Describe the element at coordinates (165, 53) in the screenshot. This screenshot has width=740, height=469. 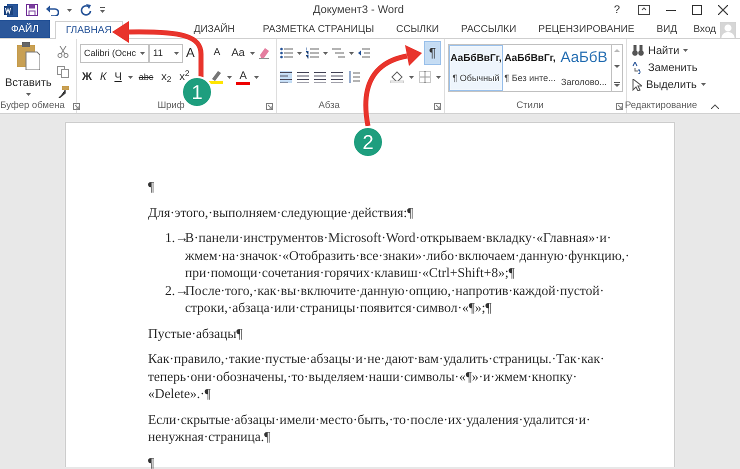
I see `font-size-field: 11` at that location.